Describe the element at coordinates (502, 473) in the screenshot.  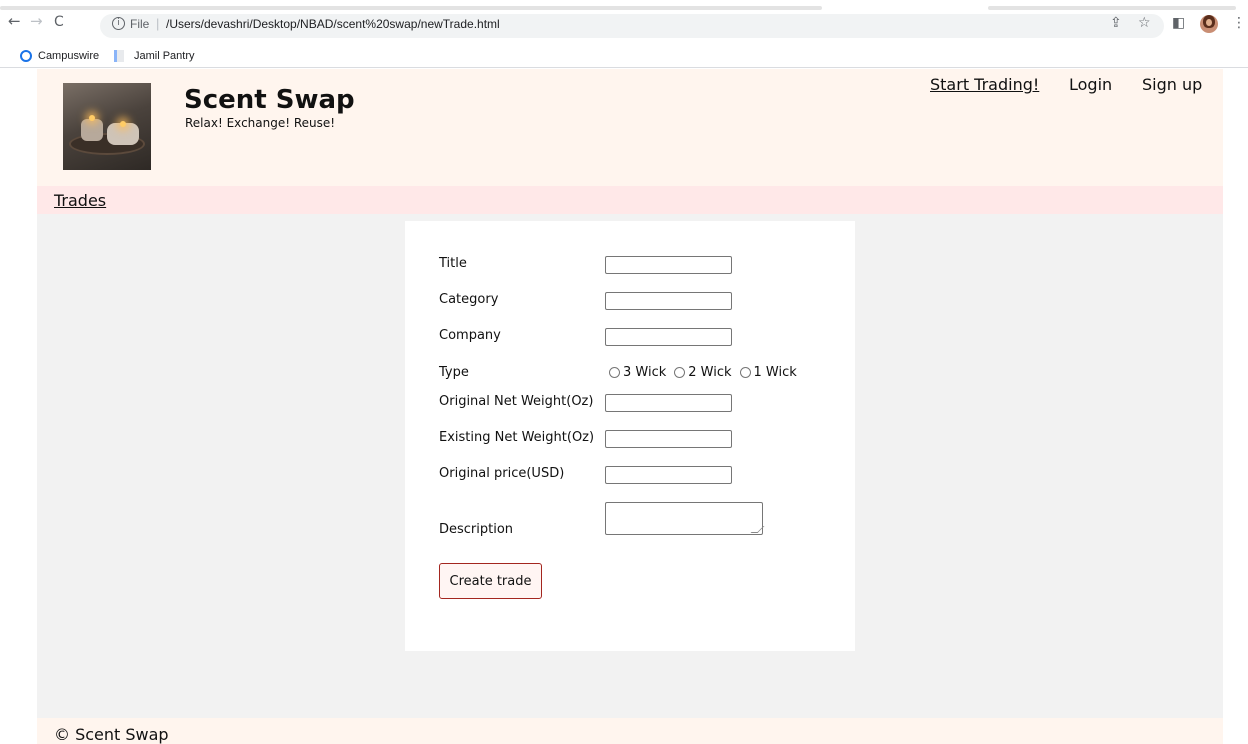
I see `original-price-label: Original price(USD)` at that location.